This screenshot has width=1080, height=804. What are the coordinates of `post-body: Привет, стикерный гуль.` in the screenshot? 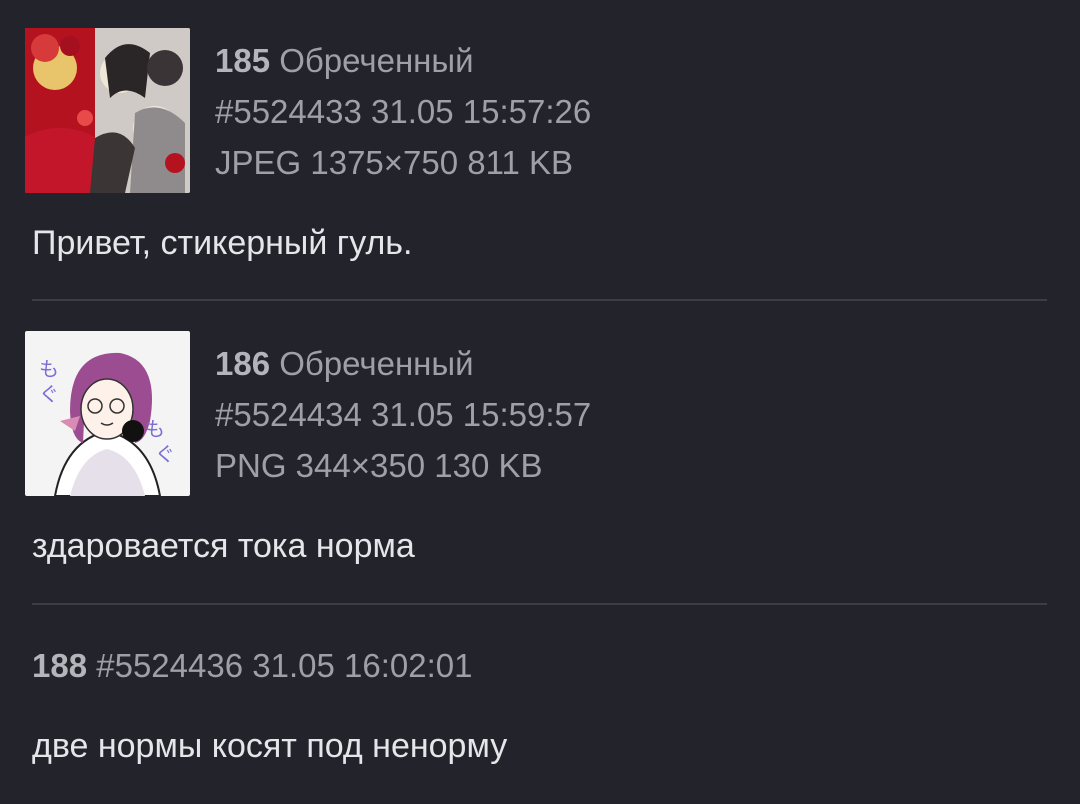 It's located at (222, 243).